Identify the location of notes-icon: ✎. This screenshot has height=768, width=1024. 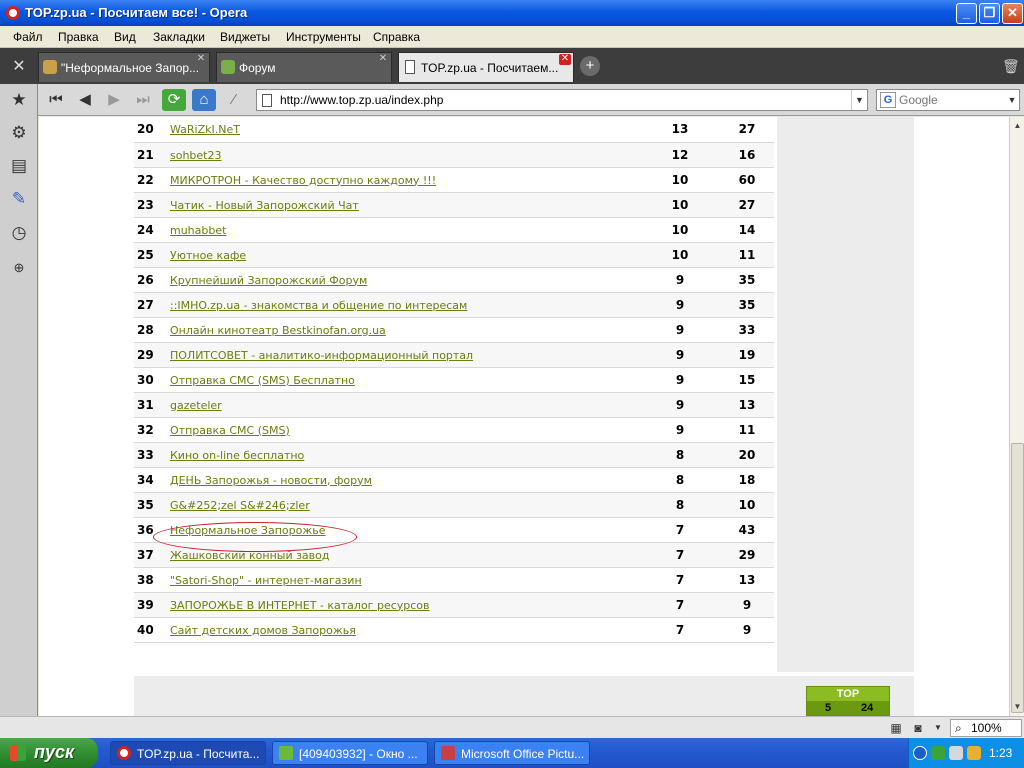
(19, 199).